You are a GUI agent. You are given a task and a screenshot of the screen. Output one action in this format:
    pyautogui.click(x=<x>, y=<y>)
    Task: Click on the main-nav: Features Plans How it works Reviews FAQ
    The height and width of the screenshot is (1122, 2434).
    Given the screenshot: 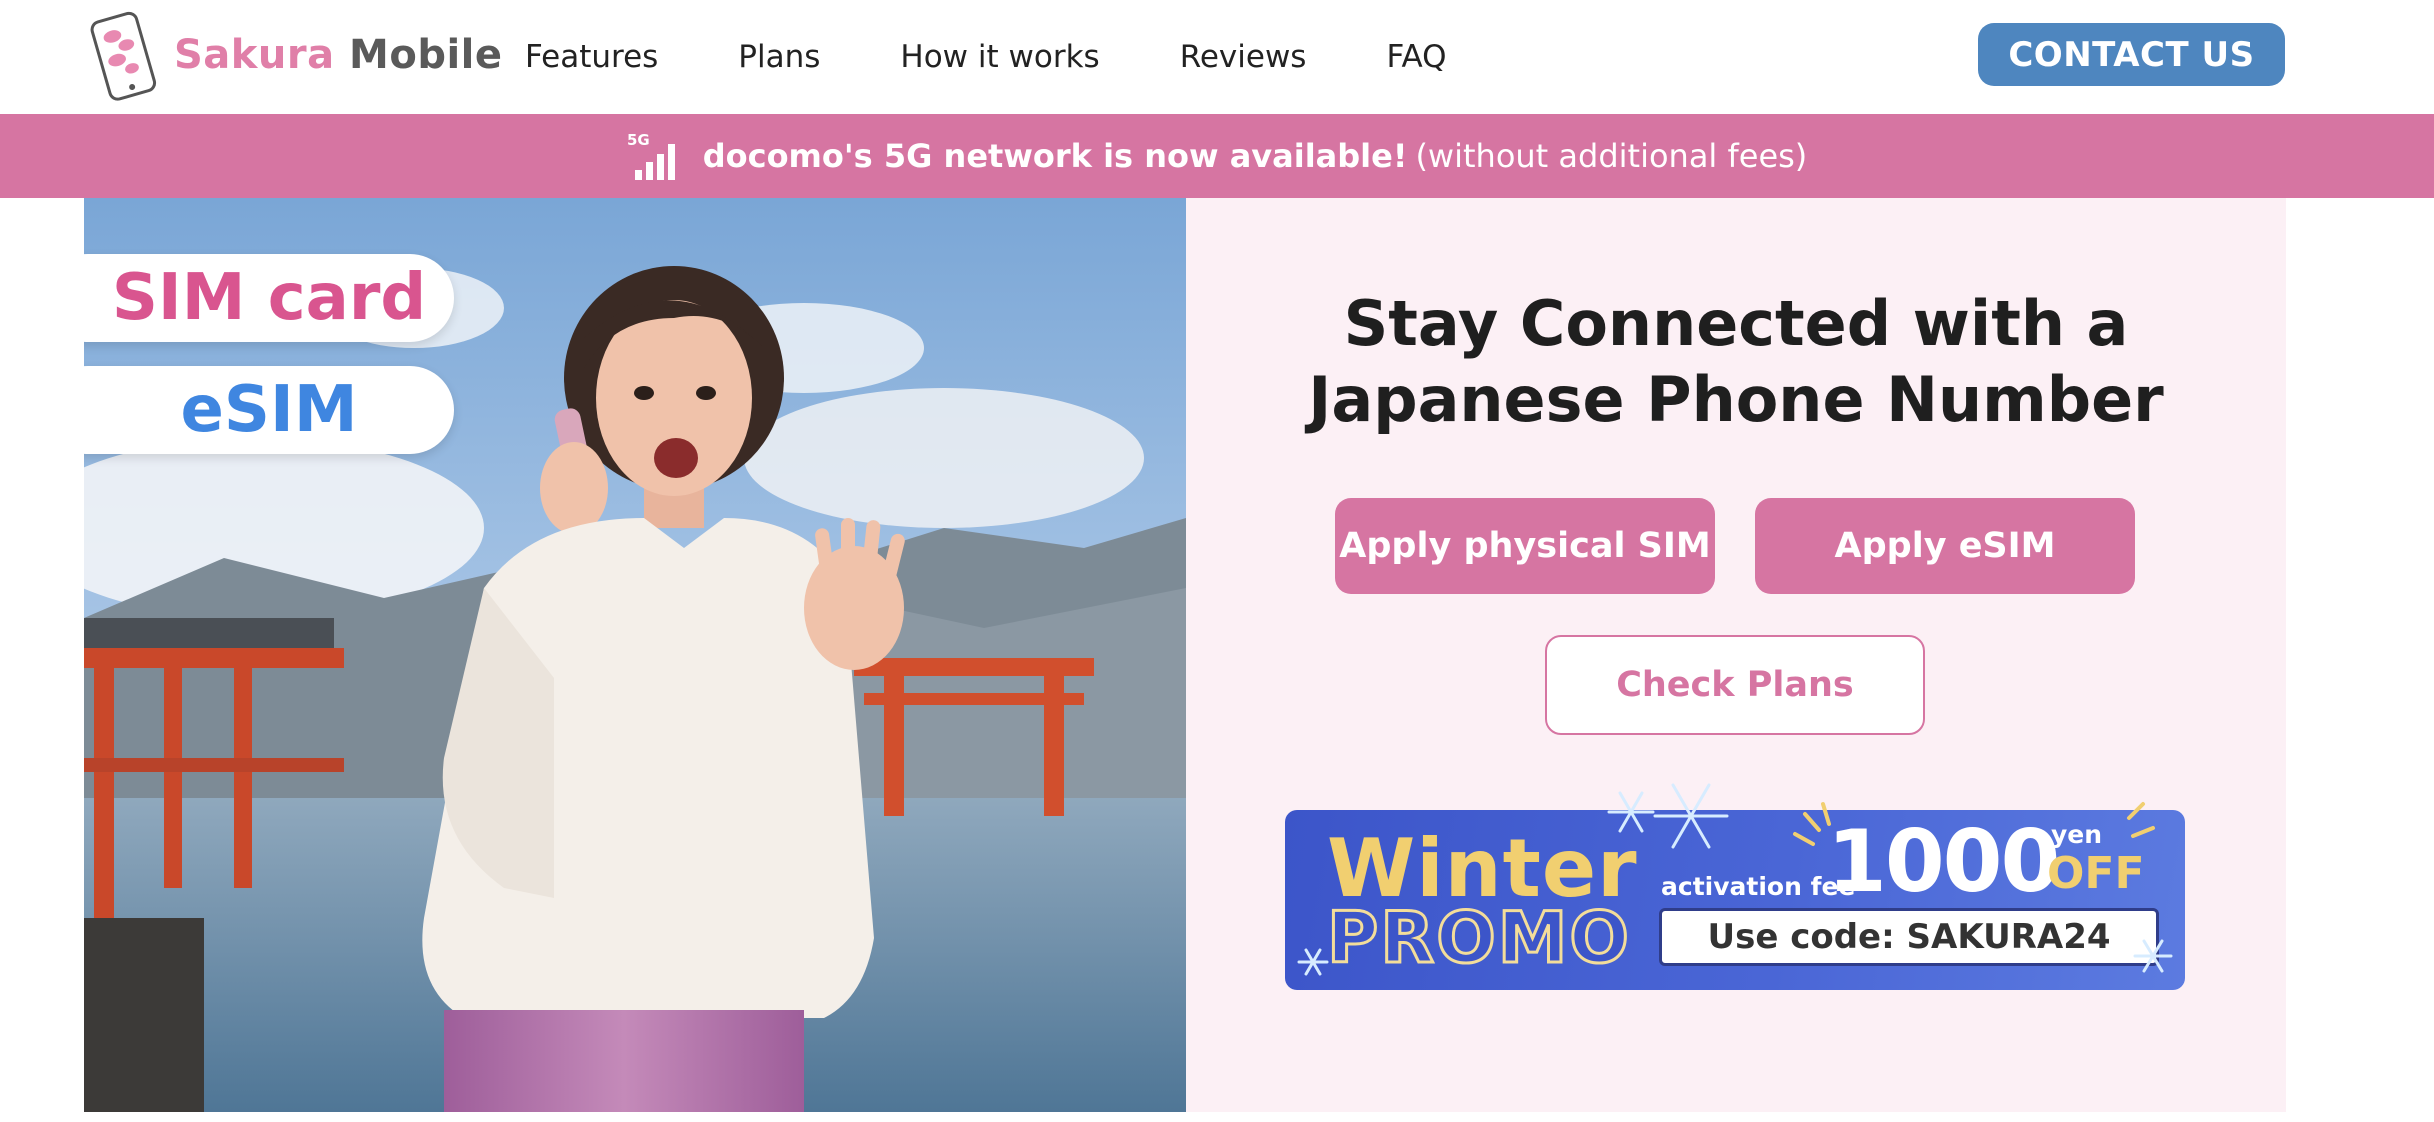 What is the action you would take?
    pyautogui.click(x=1026, y=57)
    